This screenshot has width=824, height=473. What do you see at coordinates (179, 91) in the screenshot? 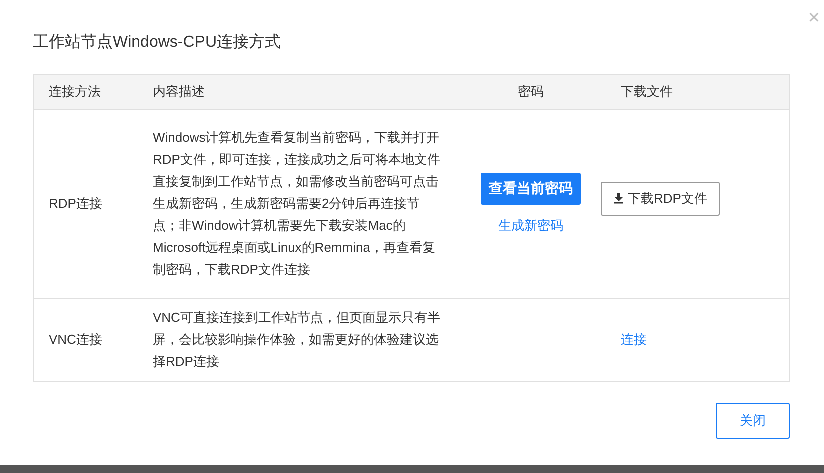
I see `column-header: 内容描述` at bounding box center [179, 91].